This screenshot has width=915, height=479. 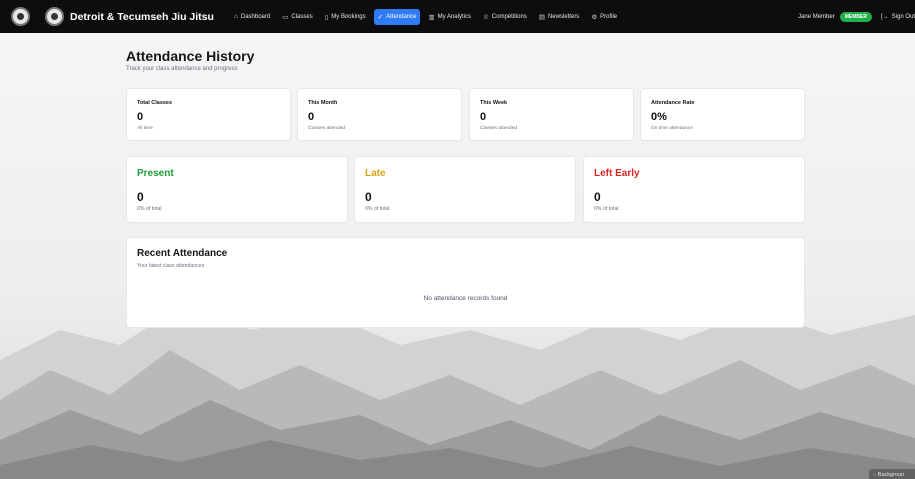 I want to click on chart-icon: ▥, so click(x=431, y=17).